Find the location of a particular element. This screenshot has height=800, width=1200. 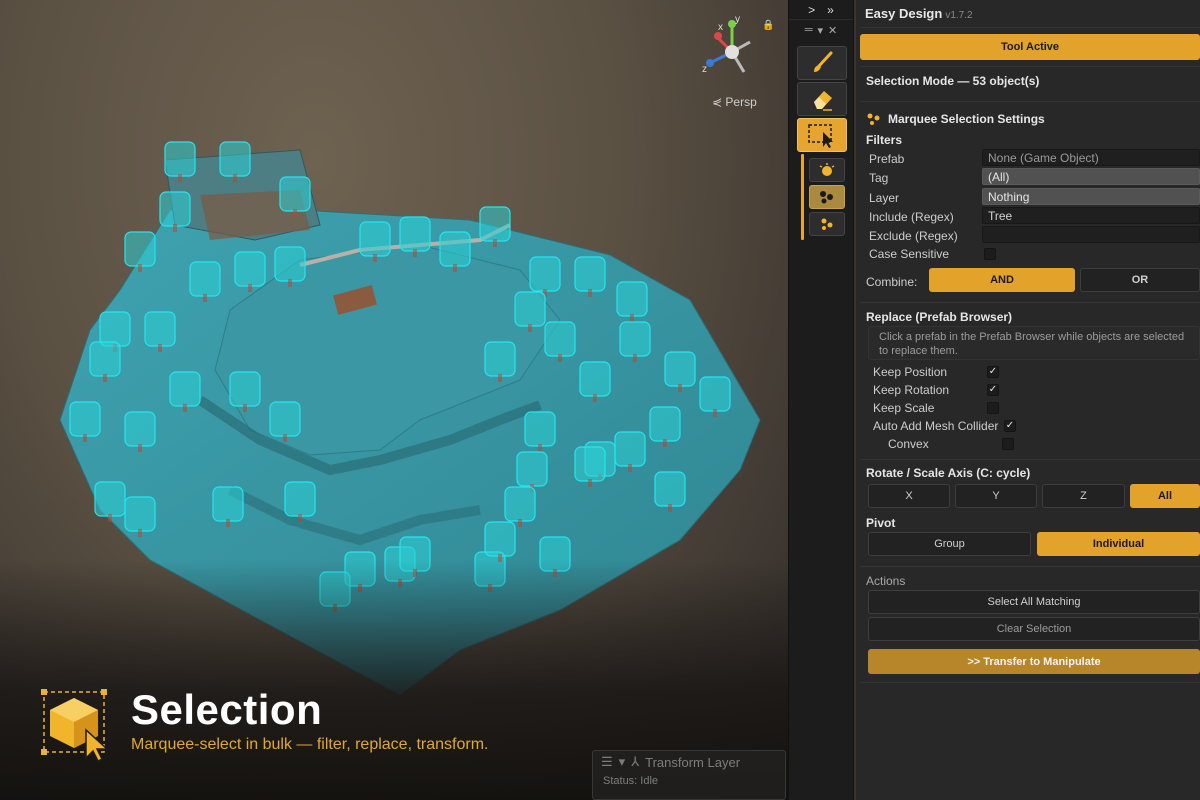

select-all-matching-button: Select All Matching is located at coordinates (1034, 602).